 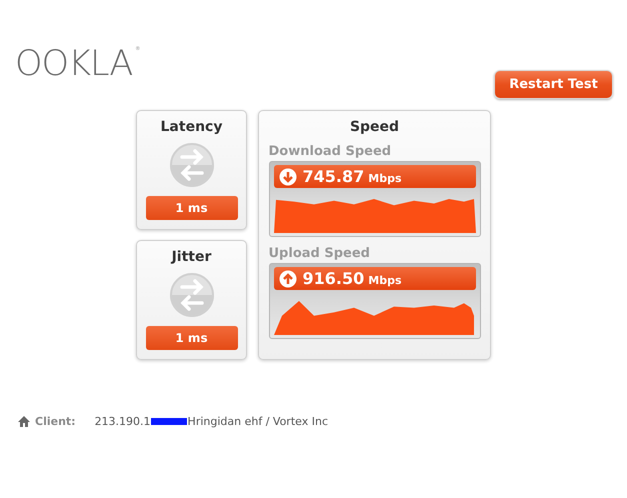 I want to click on test-label: Download Speed, so click(x=330, y=151).